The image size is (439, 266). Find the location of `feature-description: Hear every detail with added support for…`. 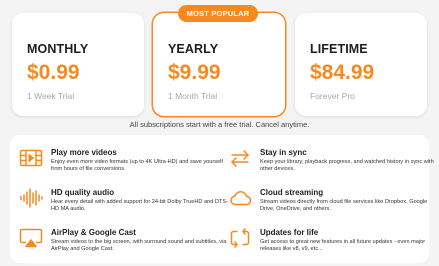

feature-description: Hear every detail with added support for… is located at coordinates (139, 206).